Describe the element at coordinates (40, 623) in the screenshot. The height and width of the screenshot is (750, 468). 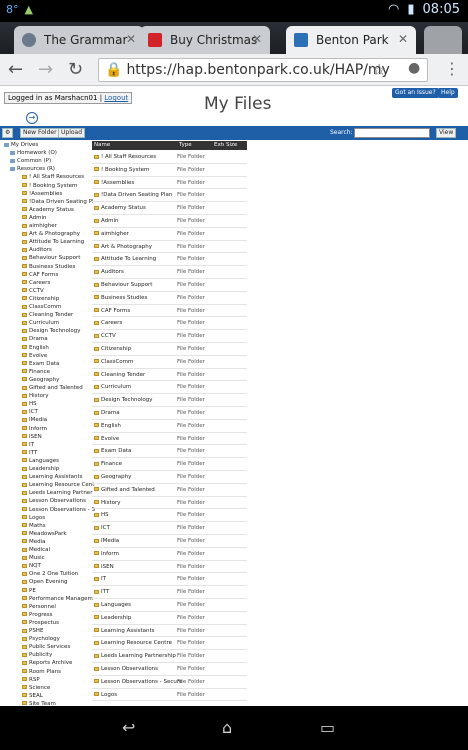
I see `tree-item: Prospectus` at that location.